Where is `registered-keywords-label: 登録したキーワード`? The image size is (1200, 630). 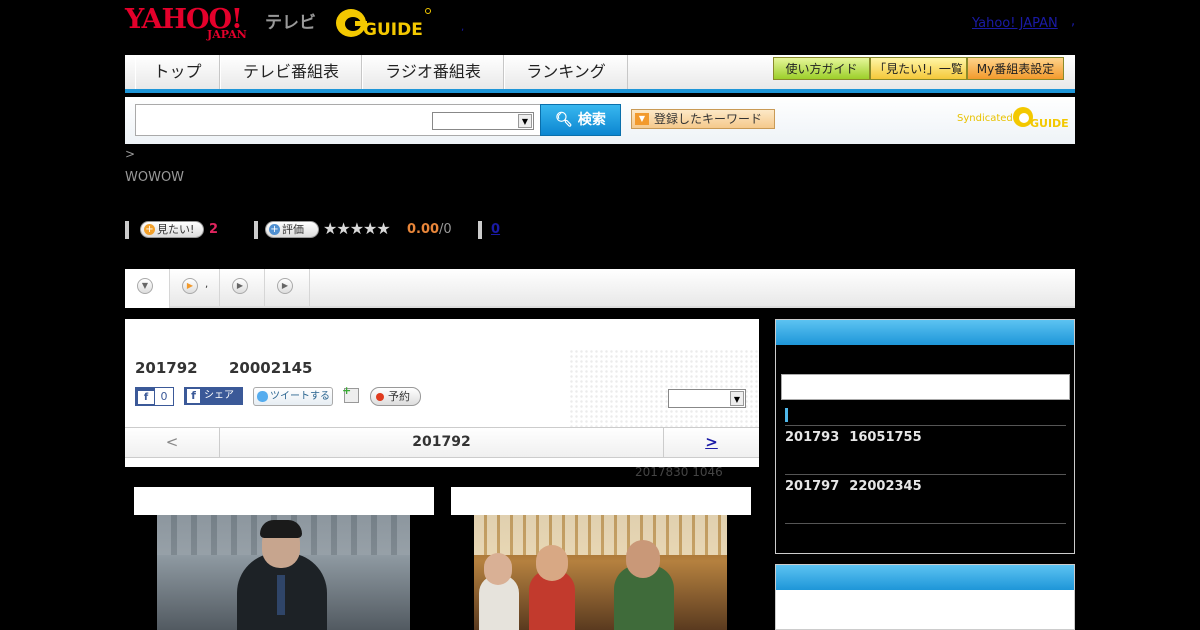
registered-keywords-label: 登録したキーワード is located at coordinates (708, 119).